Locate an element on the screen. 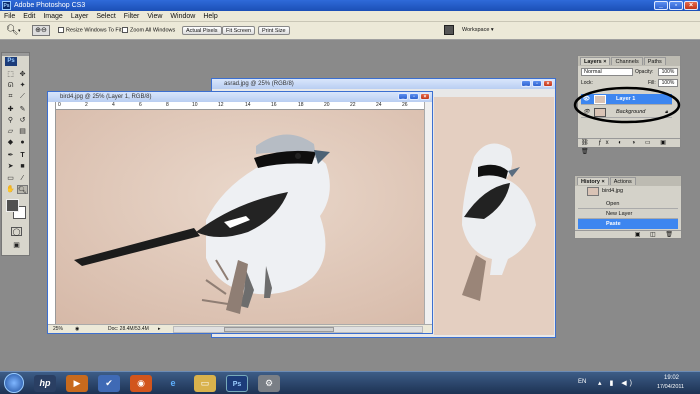 The height and width of the screenshot is (394, 700). print-size-button: Print Size is located at coordinates (274, 30).